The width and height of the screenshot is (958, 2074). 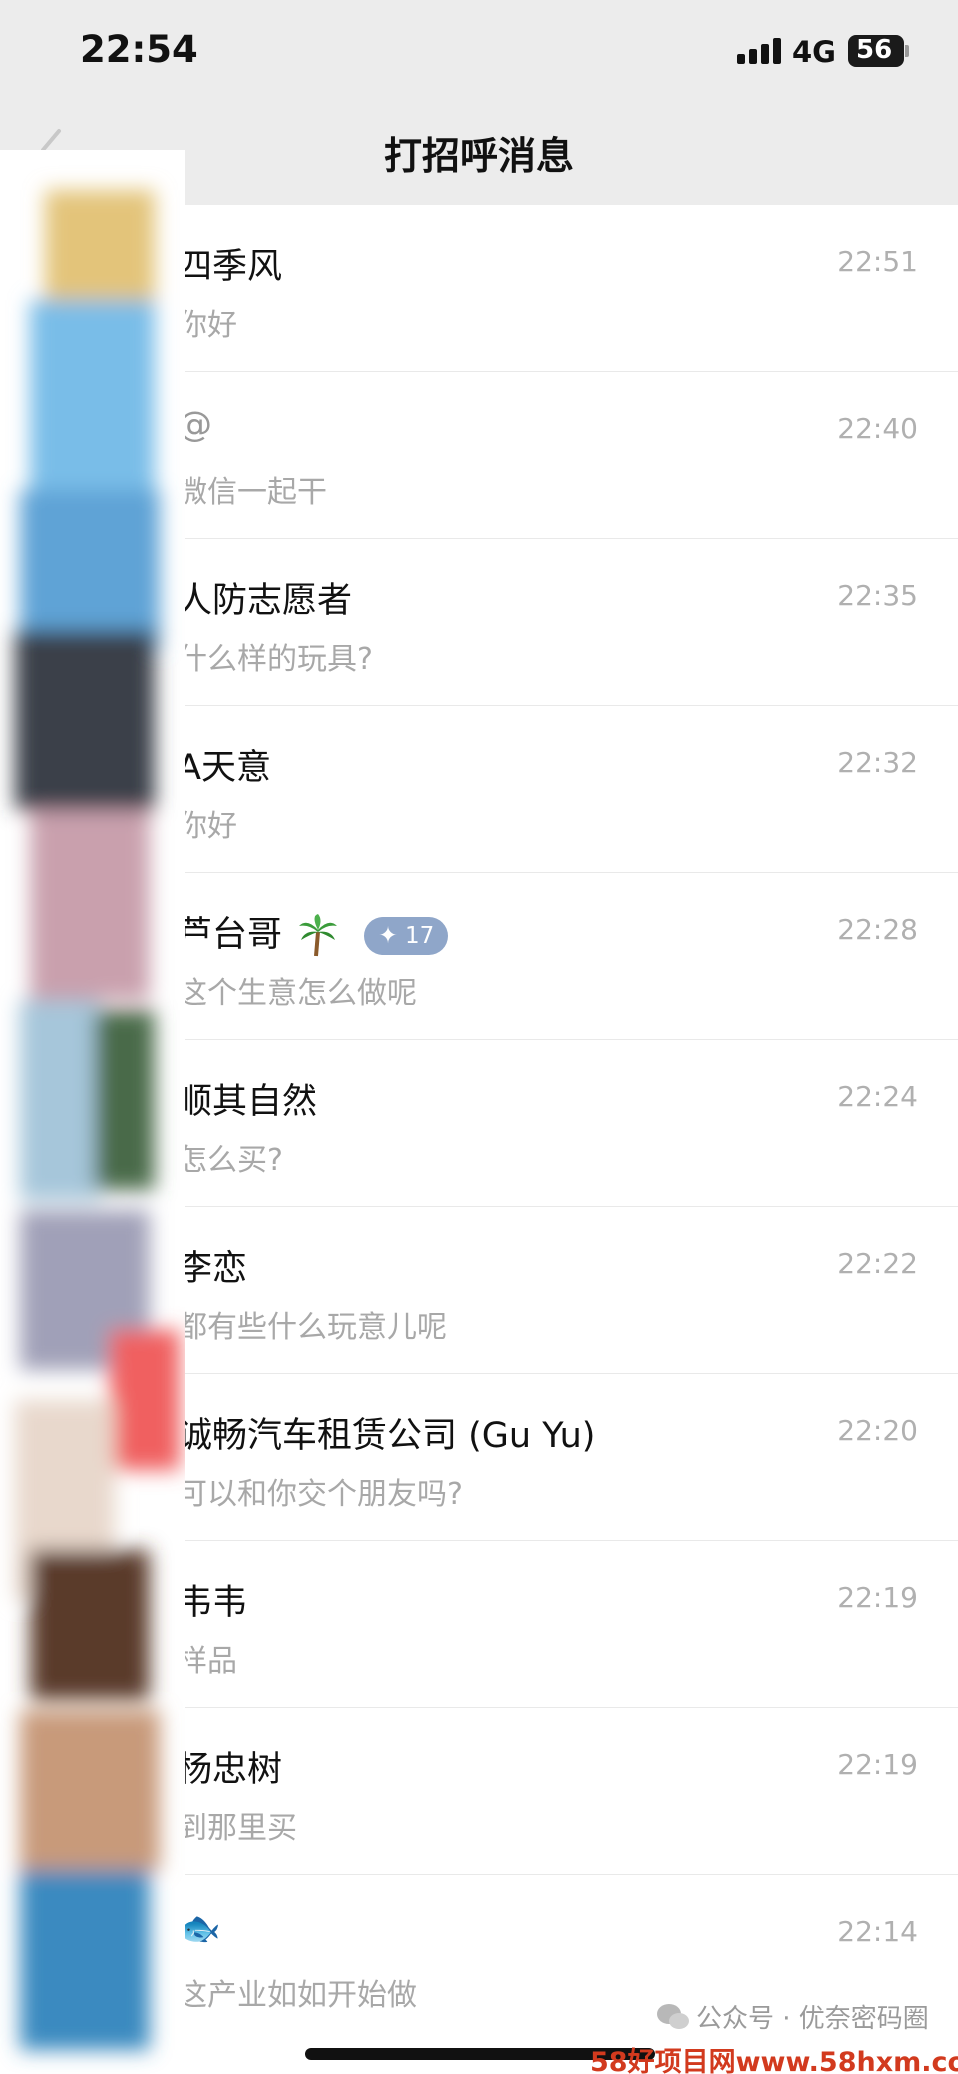 What do you see at coordinates (877, 1931) in the screenshot?
I see `message-time: 22:14` at bounding box center [877, 1931].